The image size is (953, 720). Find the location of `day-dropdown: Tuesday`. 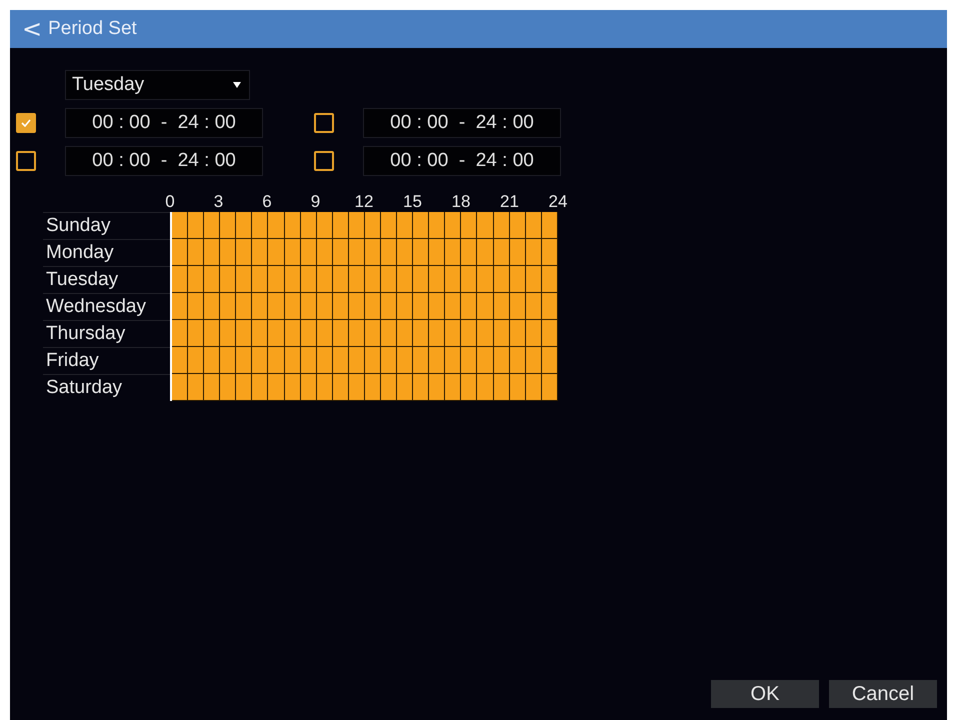

day-dropdown: Tuesday is located at coordinates (157, 85).